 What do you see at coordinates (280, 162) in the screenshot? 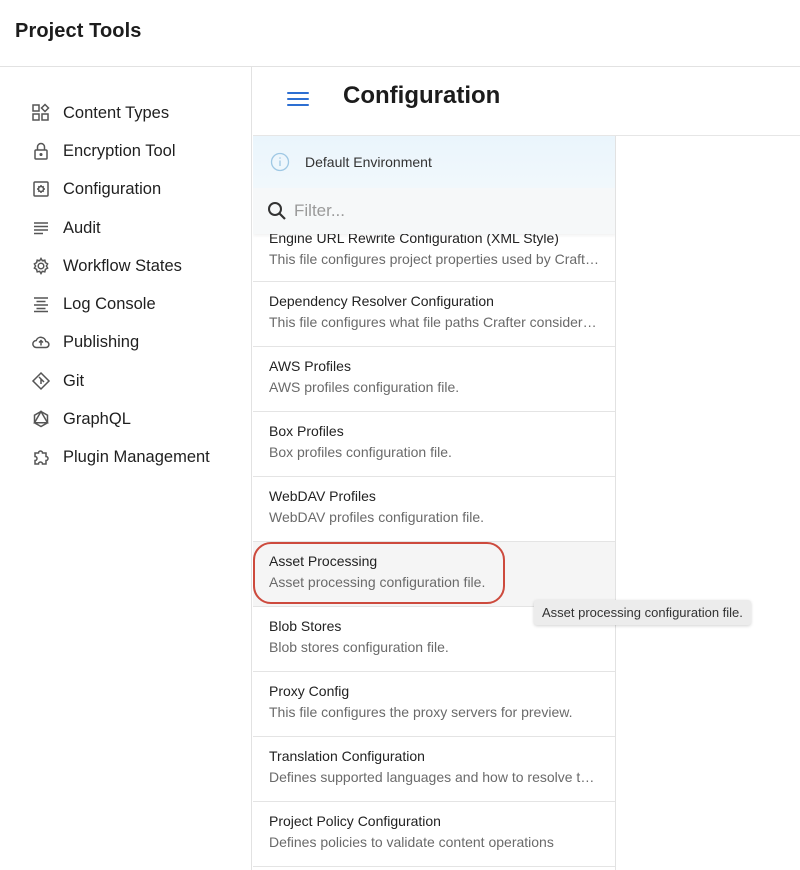
I see `info-icon` at bounding box center [280, 162].